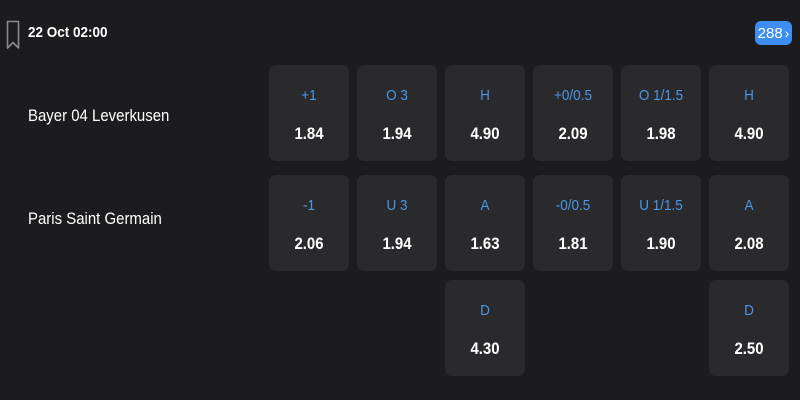  Describe the element at coordinates (787, 33) in the screenshot. I see `chevron-right-icon: ›` at that location.